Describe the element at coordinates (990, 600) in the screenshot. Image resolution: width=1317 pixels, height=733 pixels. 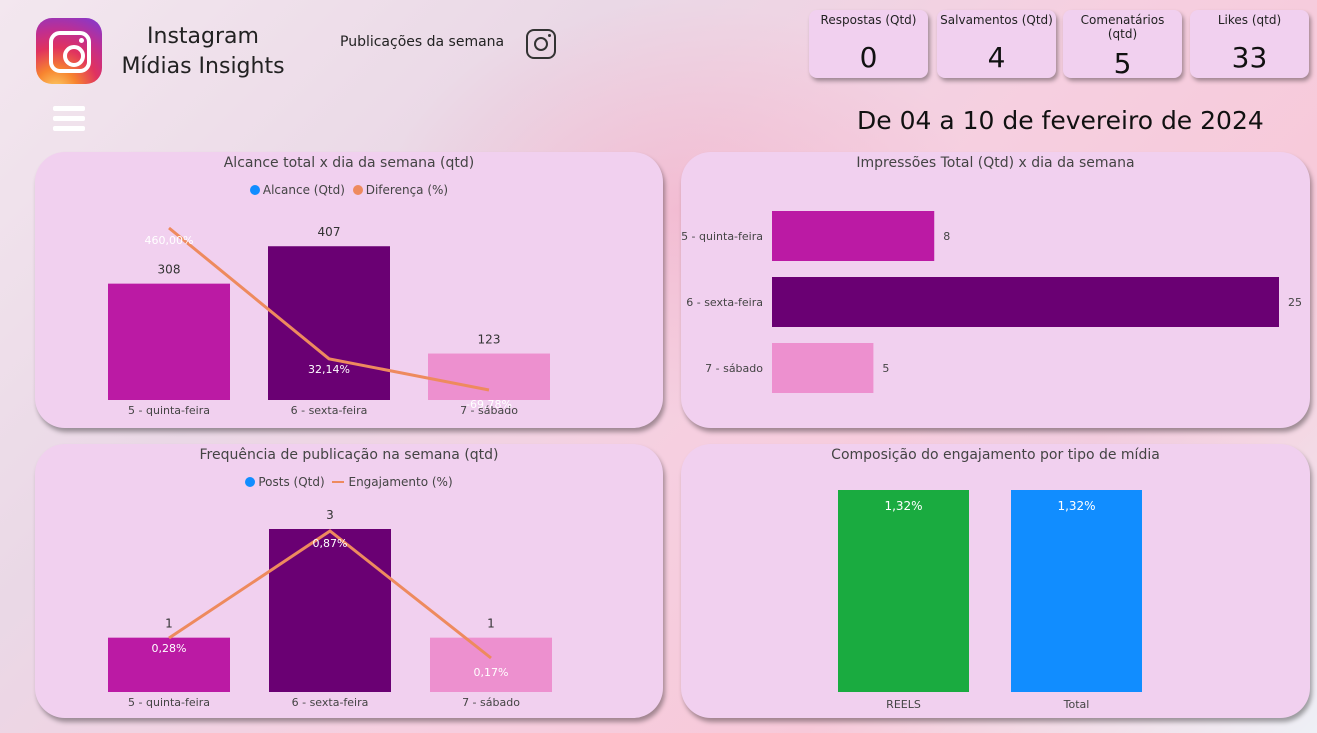
I see `chart-composicao-plot: 1,32% REELS 1,32% Total` at that location.